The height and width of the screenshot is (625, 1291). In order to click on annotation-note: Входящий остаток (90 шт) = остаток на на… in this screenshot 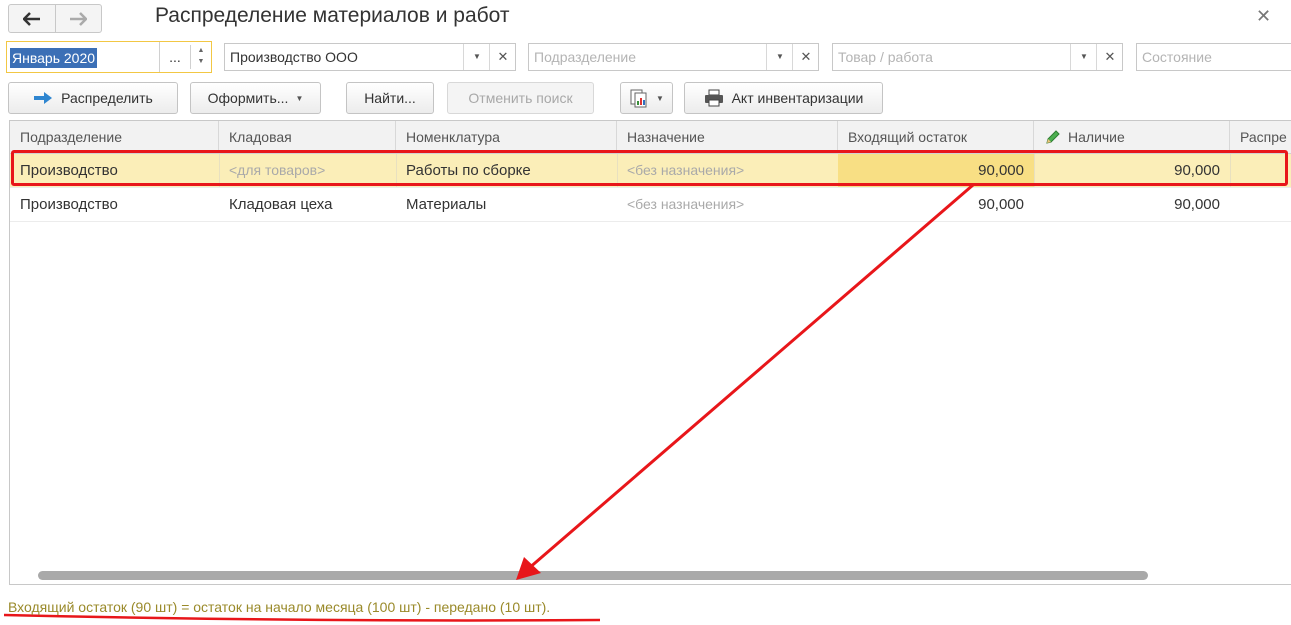, I will do `click(279, 607)`.